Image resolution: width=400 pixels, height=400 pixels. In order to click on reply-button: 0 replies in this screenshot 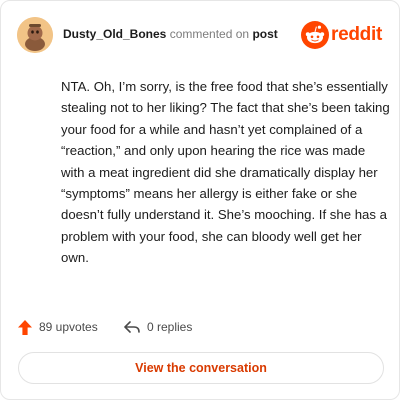, I will do `click(157, 327)`.